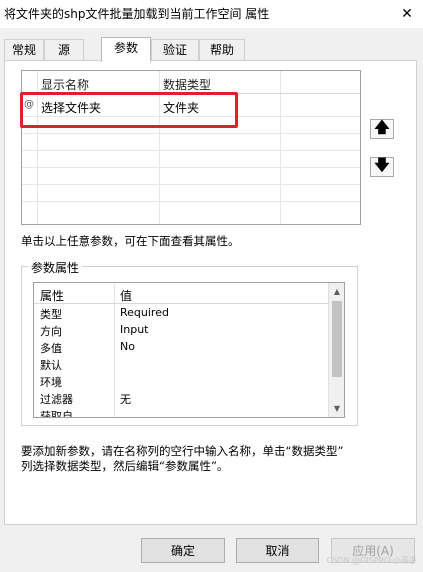 This screenshot has width=423, height=572. I want to click on scrollbar-thumb, so click(337, 339).